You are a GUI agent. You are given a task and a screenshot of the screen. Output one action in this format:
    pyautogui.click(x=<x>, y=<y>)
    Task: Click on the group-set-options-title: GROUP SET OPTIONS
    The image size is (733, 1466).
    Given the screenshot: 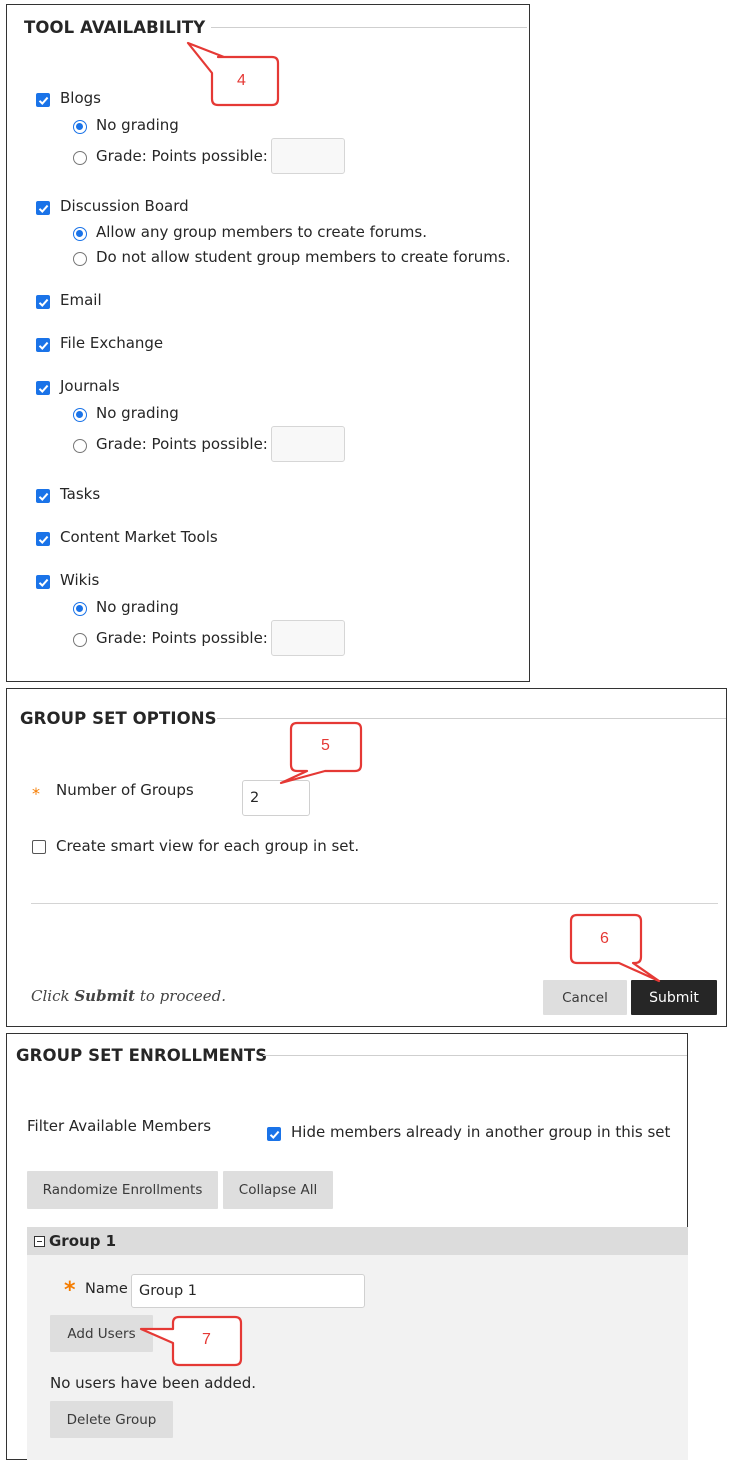 What is the action you would take?
    pyautogui.click(x=118, y=718)
    